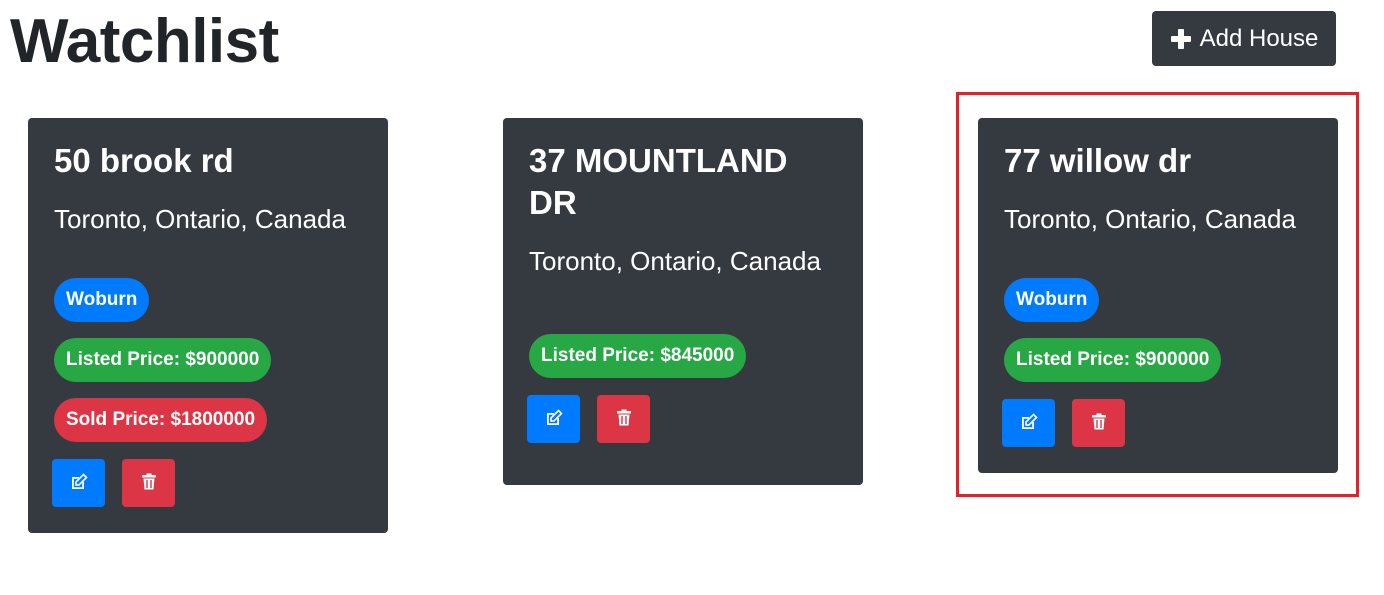 The height and width of the screenshot is (595, 1384). I want to click on plus-icon, so click(1181, 39).